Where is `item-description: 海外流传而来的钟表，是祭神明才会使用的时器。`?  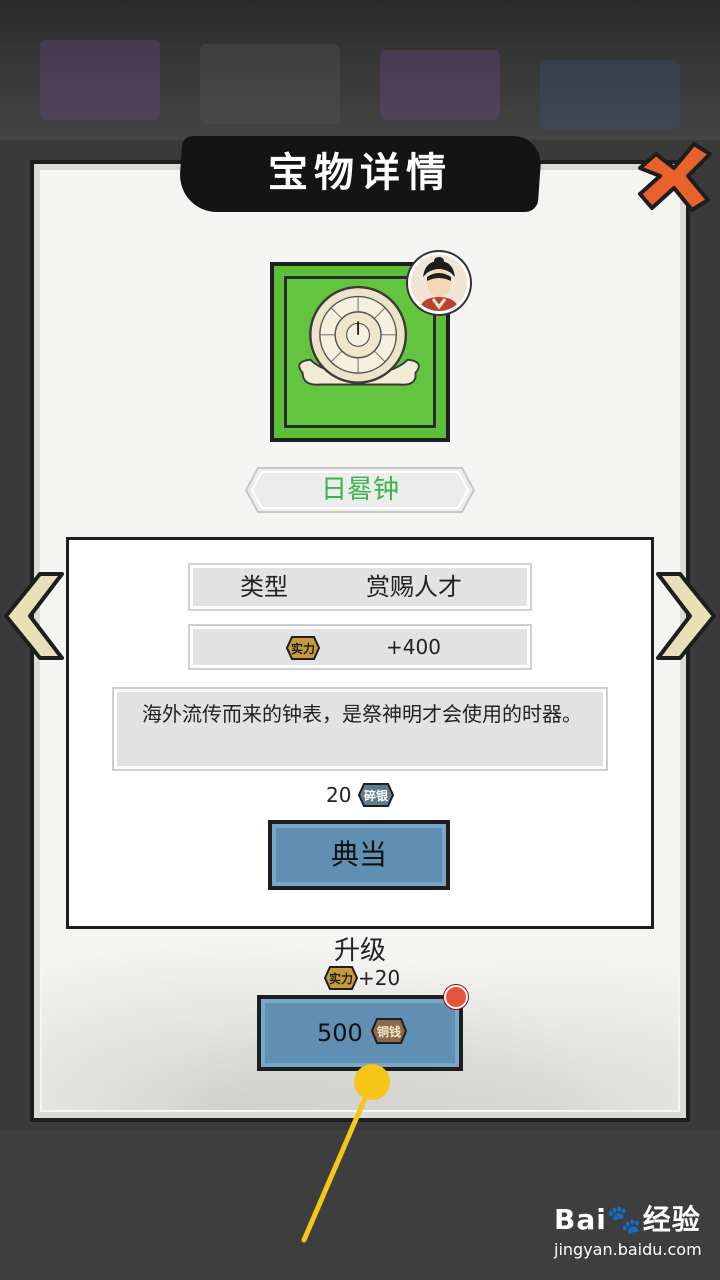 item-description: 海外流传而来的钟表，是祭神明才会使用的时器。 is located at coordinates (360, 729).